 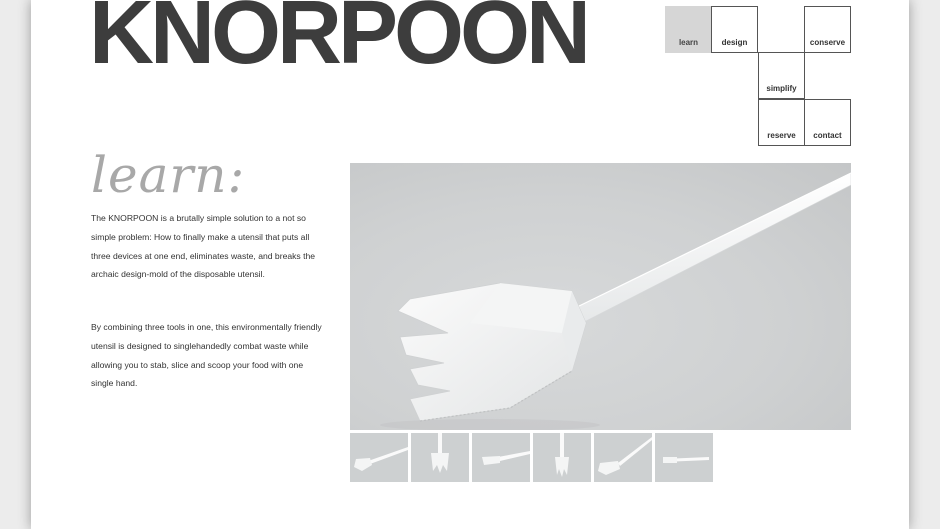 What do you see at coordinates (781, 135) in the screenshot?
I see `nav-reserve-label: reserve` at bounding box center [781, 135].